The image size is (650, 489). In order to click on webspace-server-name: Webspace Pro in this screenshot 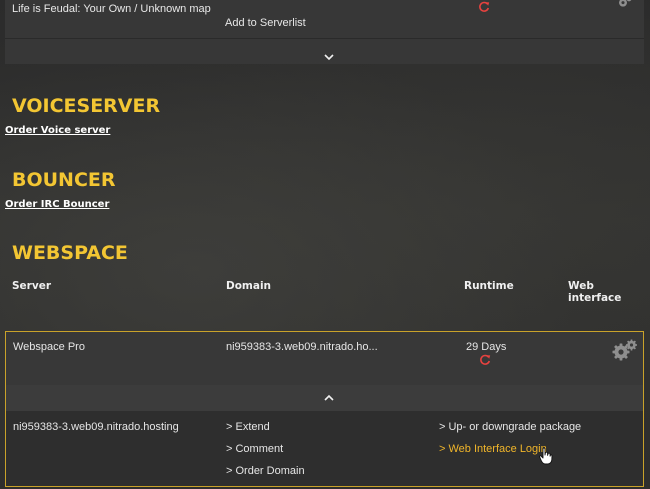, I will do `click(49, 347)`.